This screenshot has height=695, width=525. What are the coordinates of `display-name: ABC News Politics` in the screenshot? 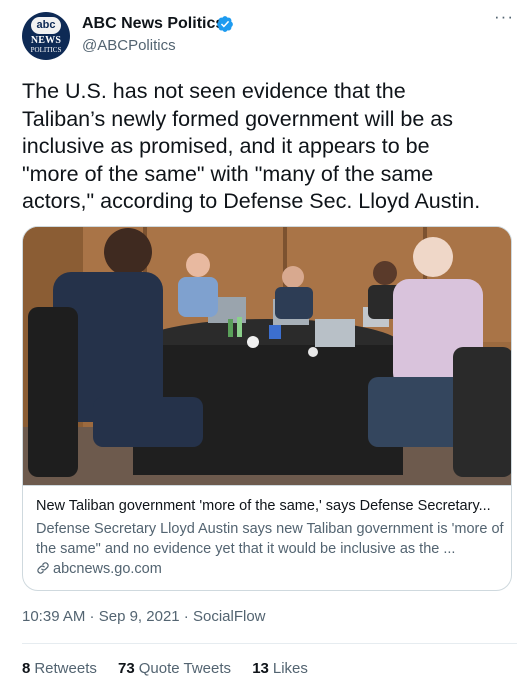 It's located at (153, 24).